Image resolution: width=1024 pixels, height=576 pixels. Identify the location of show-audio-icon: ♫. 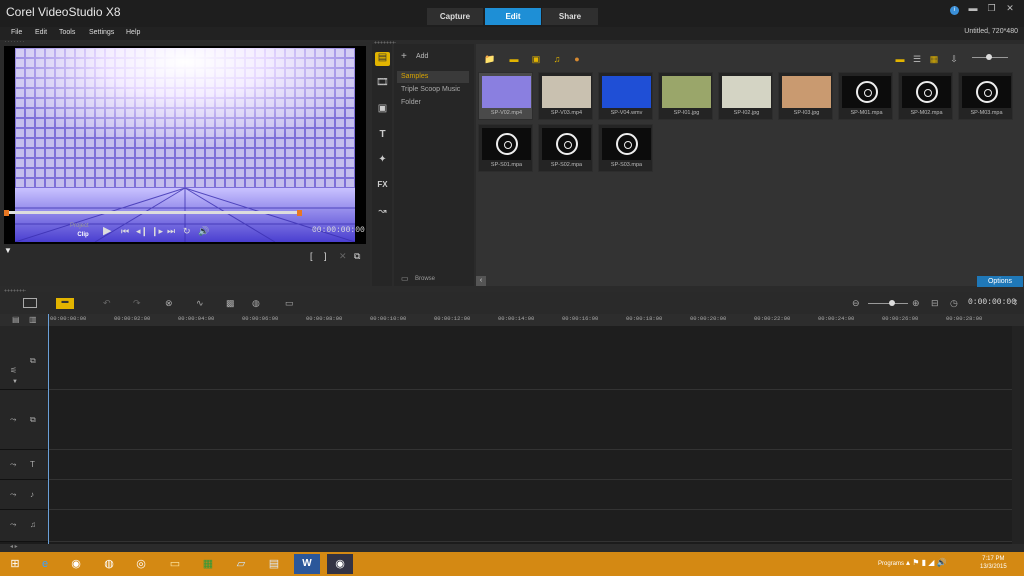
(557, 59).